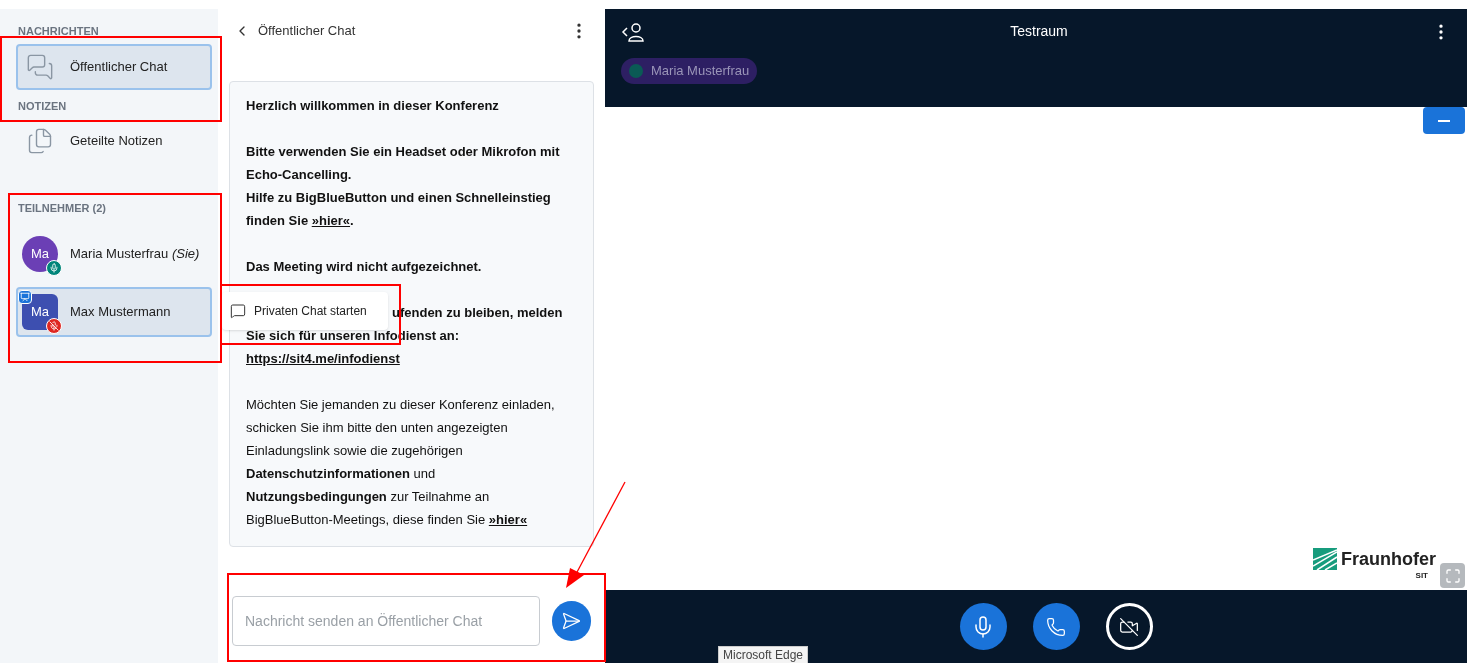 The height and width of the screenshot is (663, 1467). Describe the element at coordinates (40, 141) in the screenshot. I see `documents-icon` at that location.